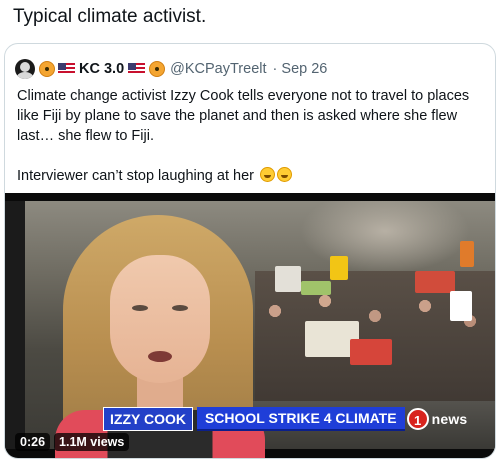 This screenshot has width=500, height=462. Describe the element at coordinates (110, 16) in the screenshot. I see `post-text: Typical climate activist.` at that location.